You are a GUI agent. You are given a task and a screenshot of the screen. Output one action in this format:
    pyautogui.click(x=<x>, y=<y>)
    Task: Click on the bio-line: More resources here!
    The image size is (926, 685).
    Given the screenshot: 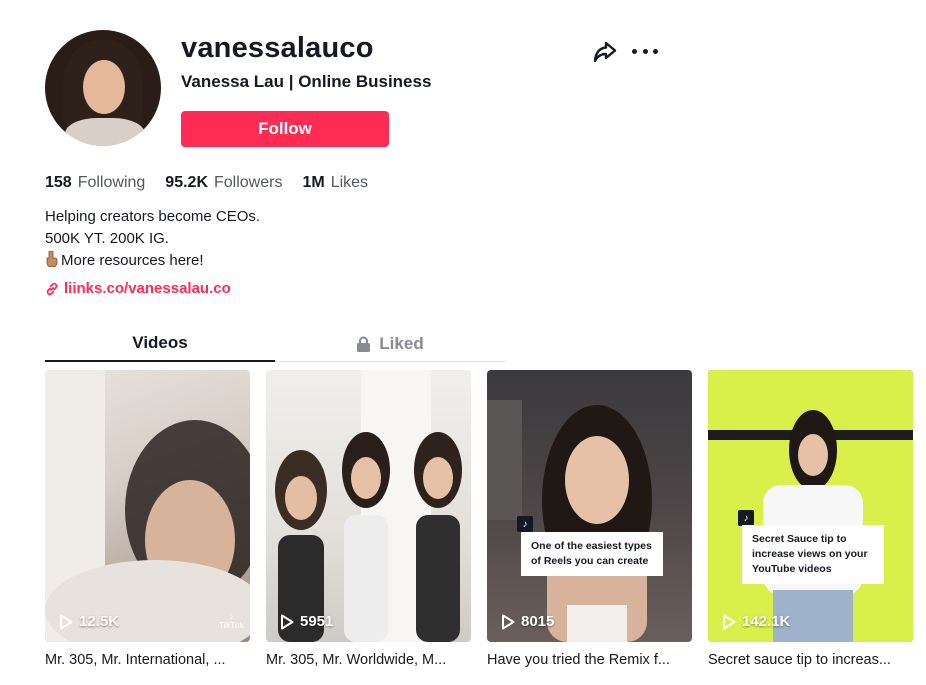 What is the action you would take?
    pyautogui.click(x=152, y=261)
    